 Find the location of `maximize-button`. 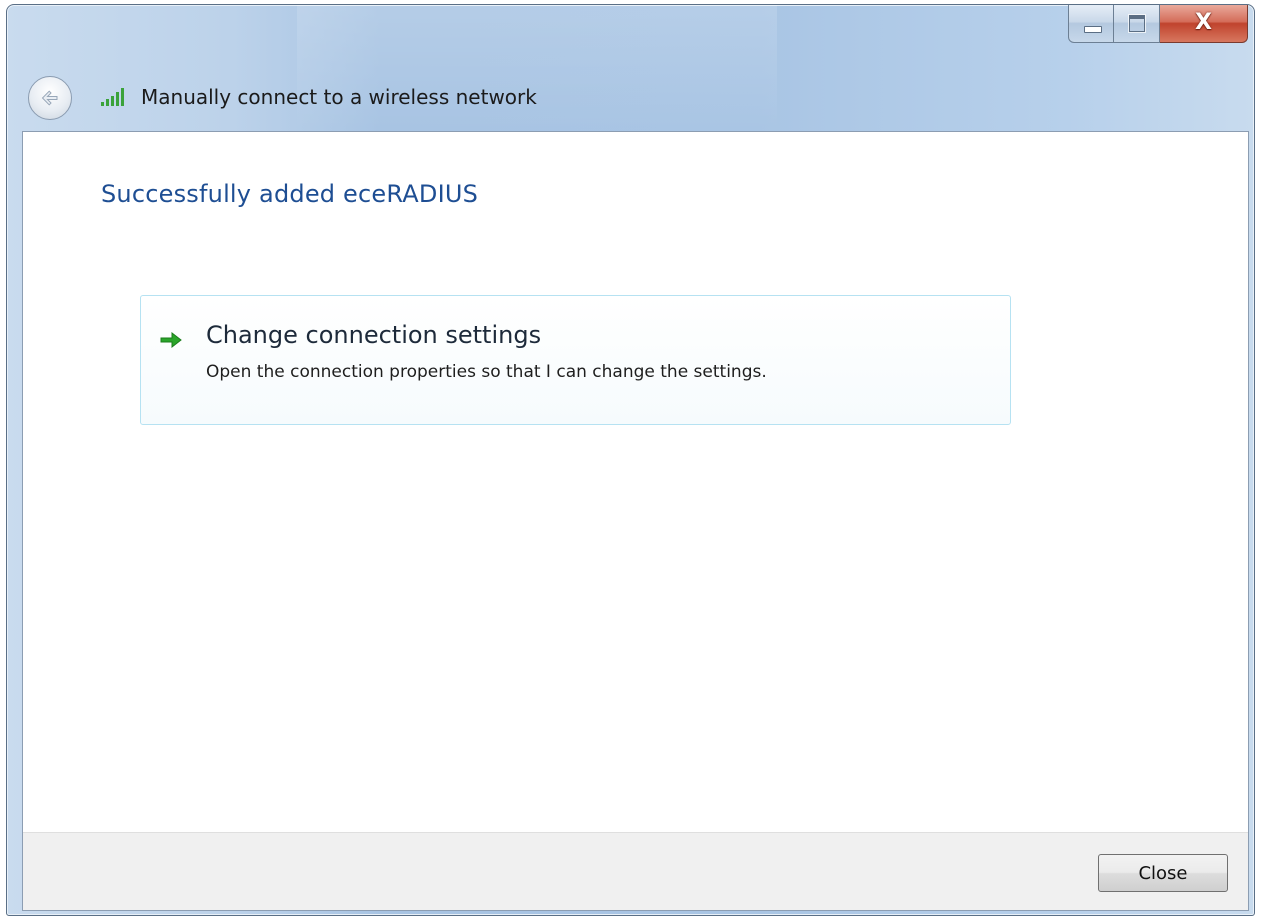

maximize-button is located at coordinates (1137, 24).